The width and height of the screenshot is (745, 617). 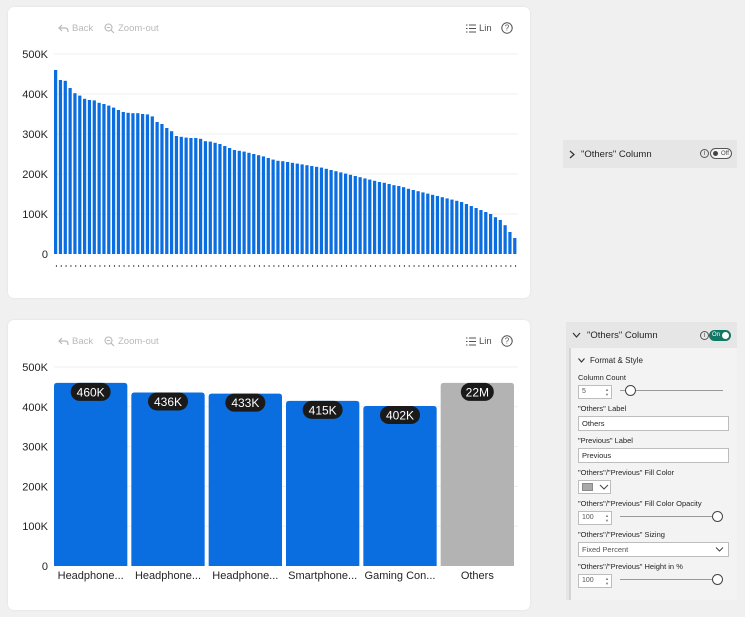 I want to click on column-count-stepper: 5 ▲ ▼, so click(x=595, y=392).